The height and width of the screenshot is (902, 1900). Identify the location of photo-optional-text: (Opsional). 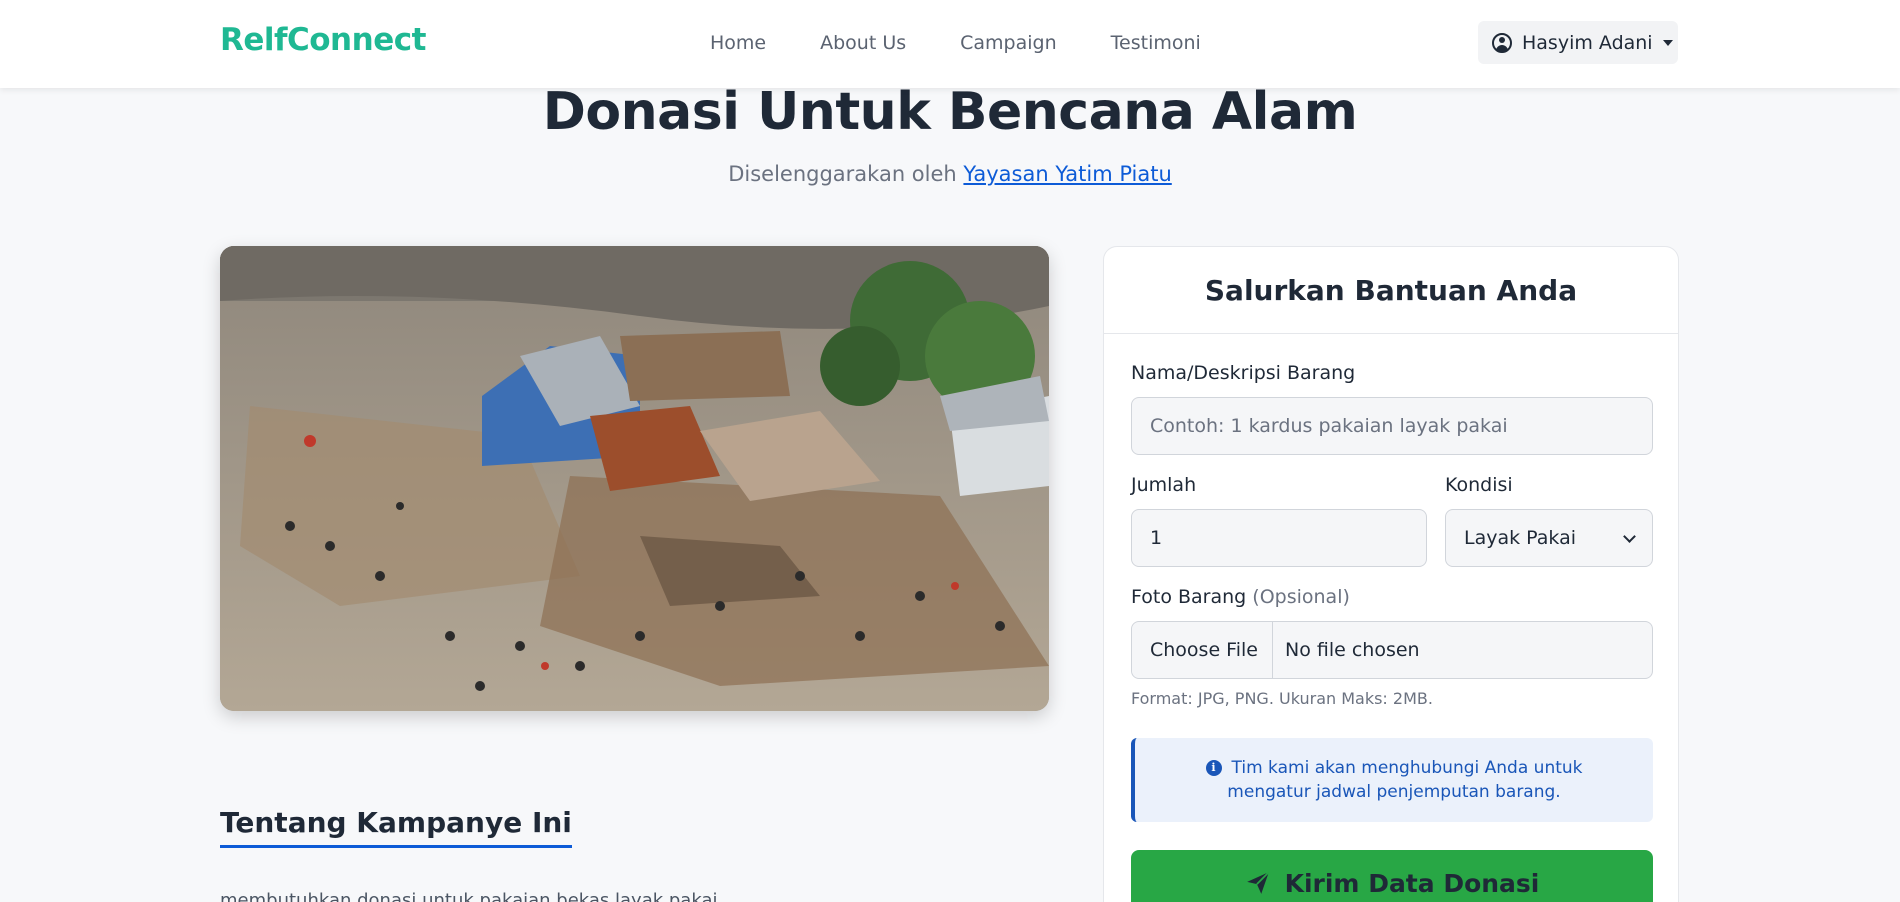
(1301, 597).